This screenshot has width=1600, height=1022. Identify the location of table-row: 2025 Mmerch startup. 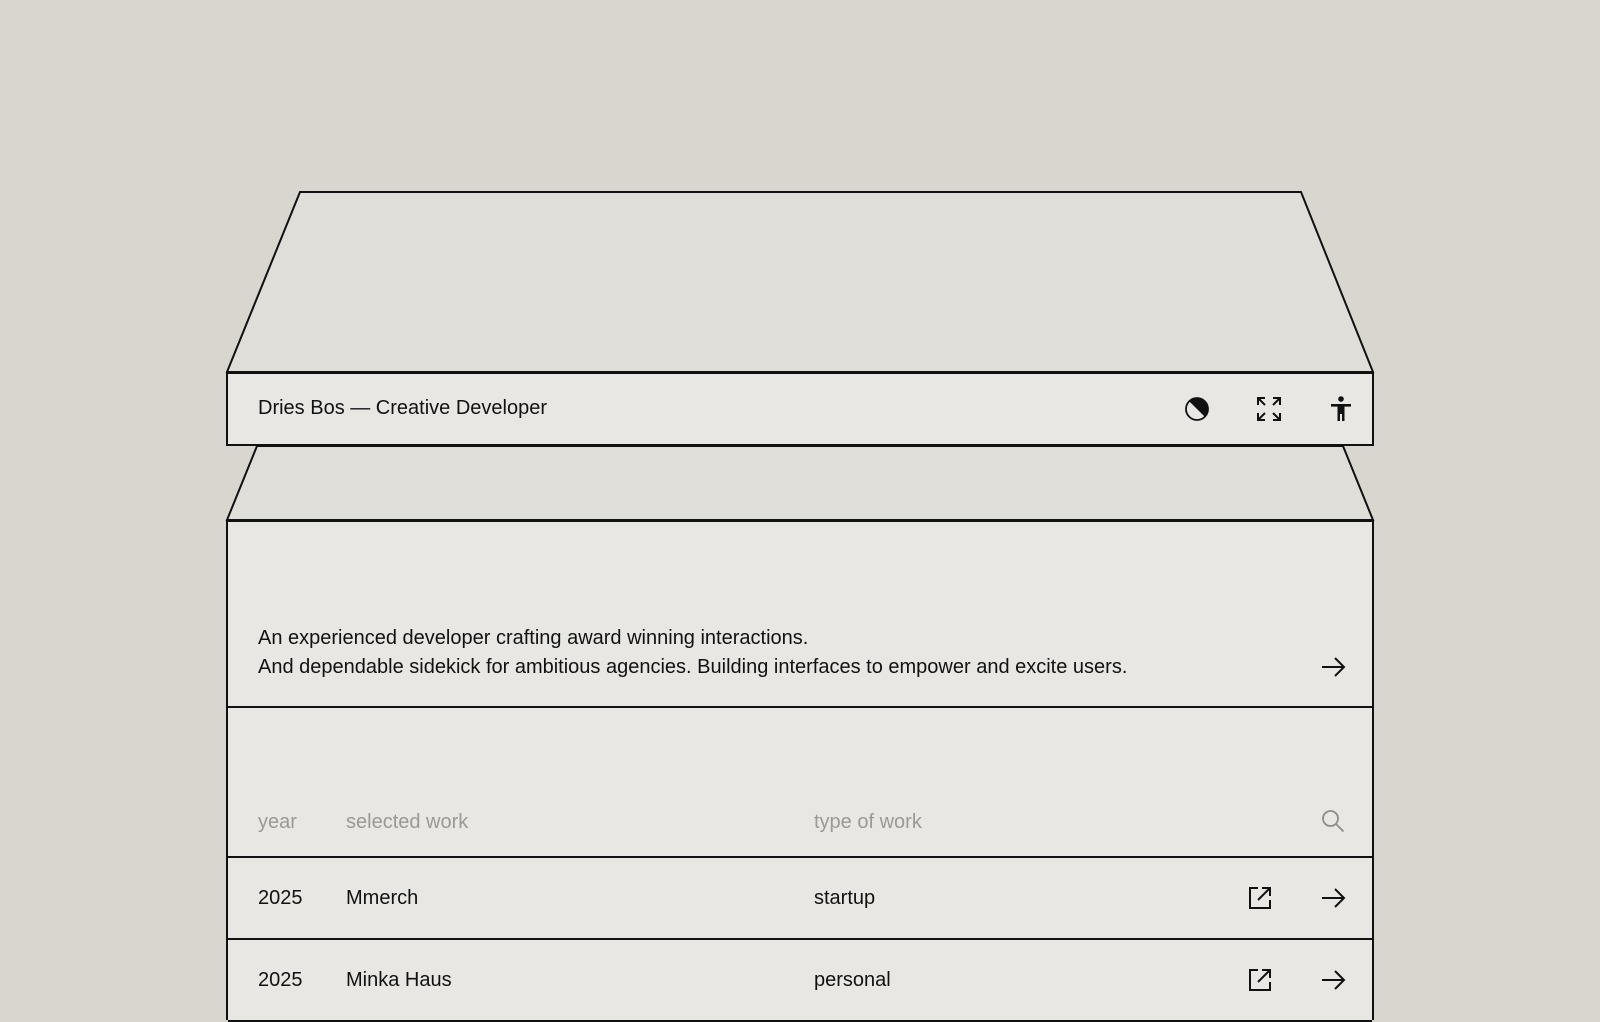
(800, 899).